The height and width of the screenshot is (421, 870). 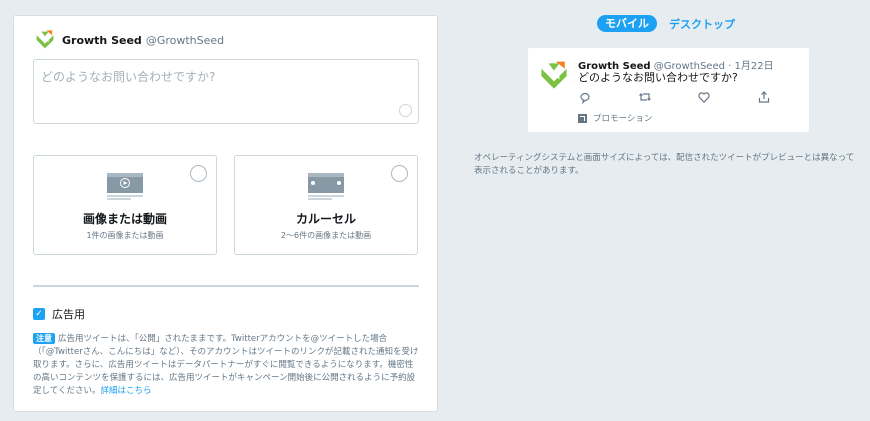 What do you see at coordinates (702, 24) in the screenshot?
I see `tab-desktop: デスクトップ` at bounding box center [702, 24].